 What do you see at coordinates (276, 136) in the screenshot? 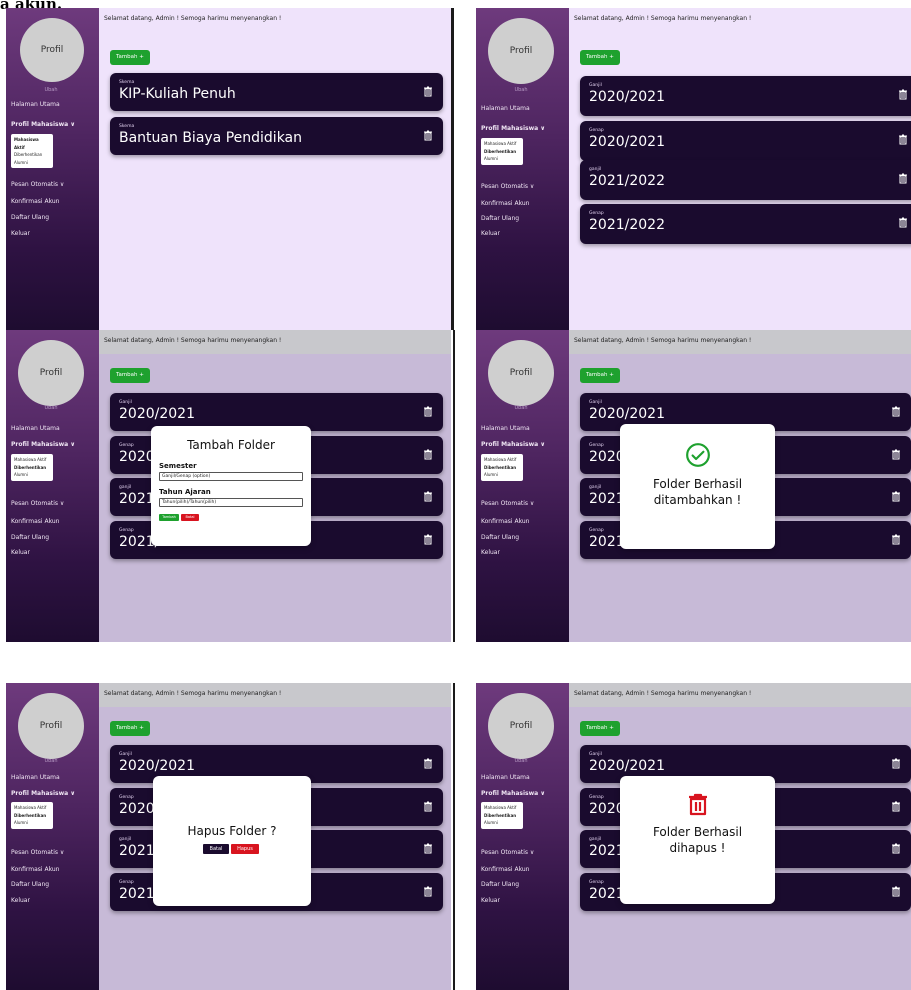
I see `scheme-card: Skema Bantuan Biaya Pendidikan` at bounding box center [276, 136].